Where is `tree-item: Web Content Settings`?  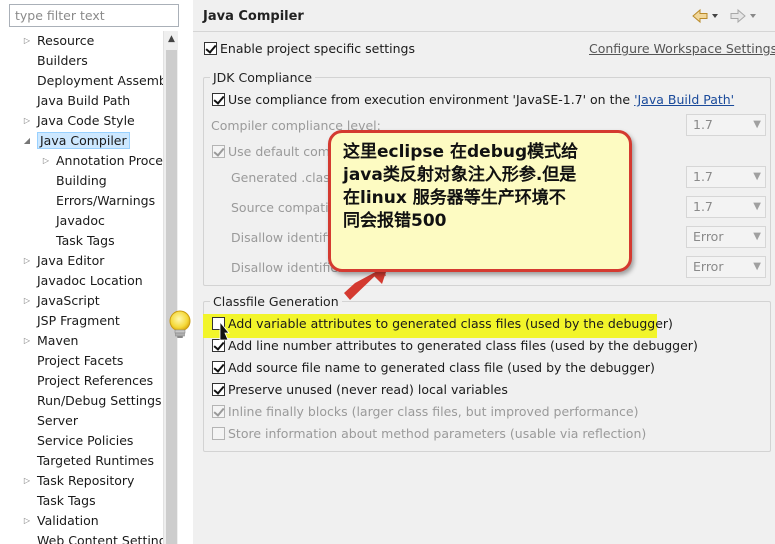 tree-item: Web Content Settings is located at coordinates (81, 537).